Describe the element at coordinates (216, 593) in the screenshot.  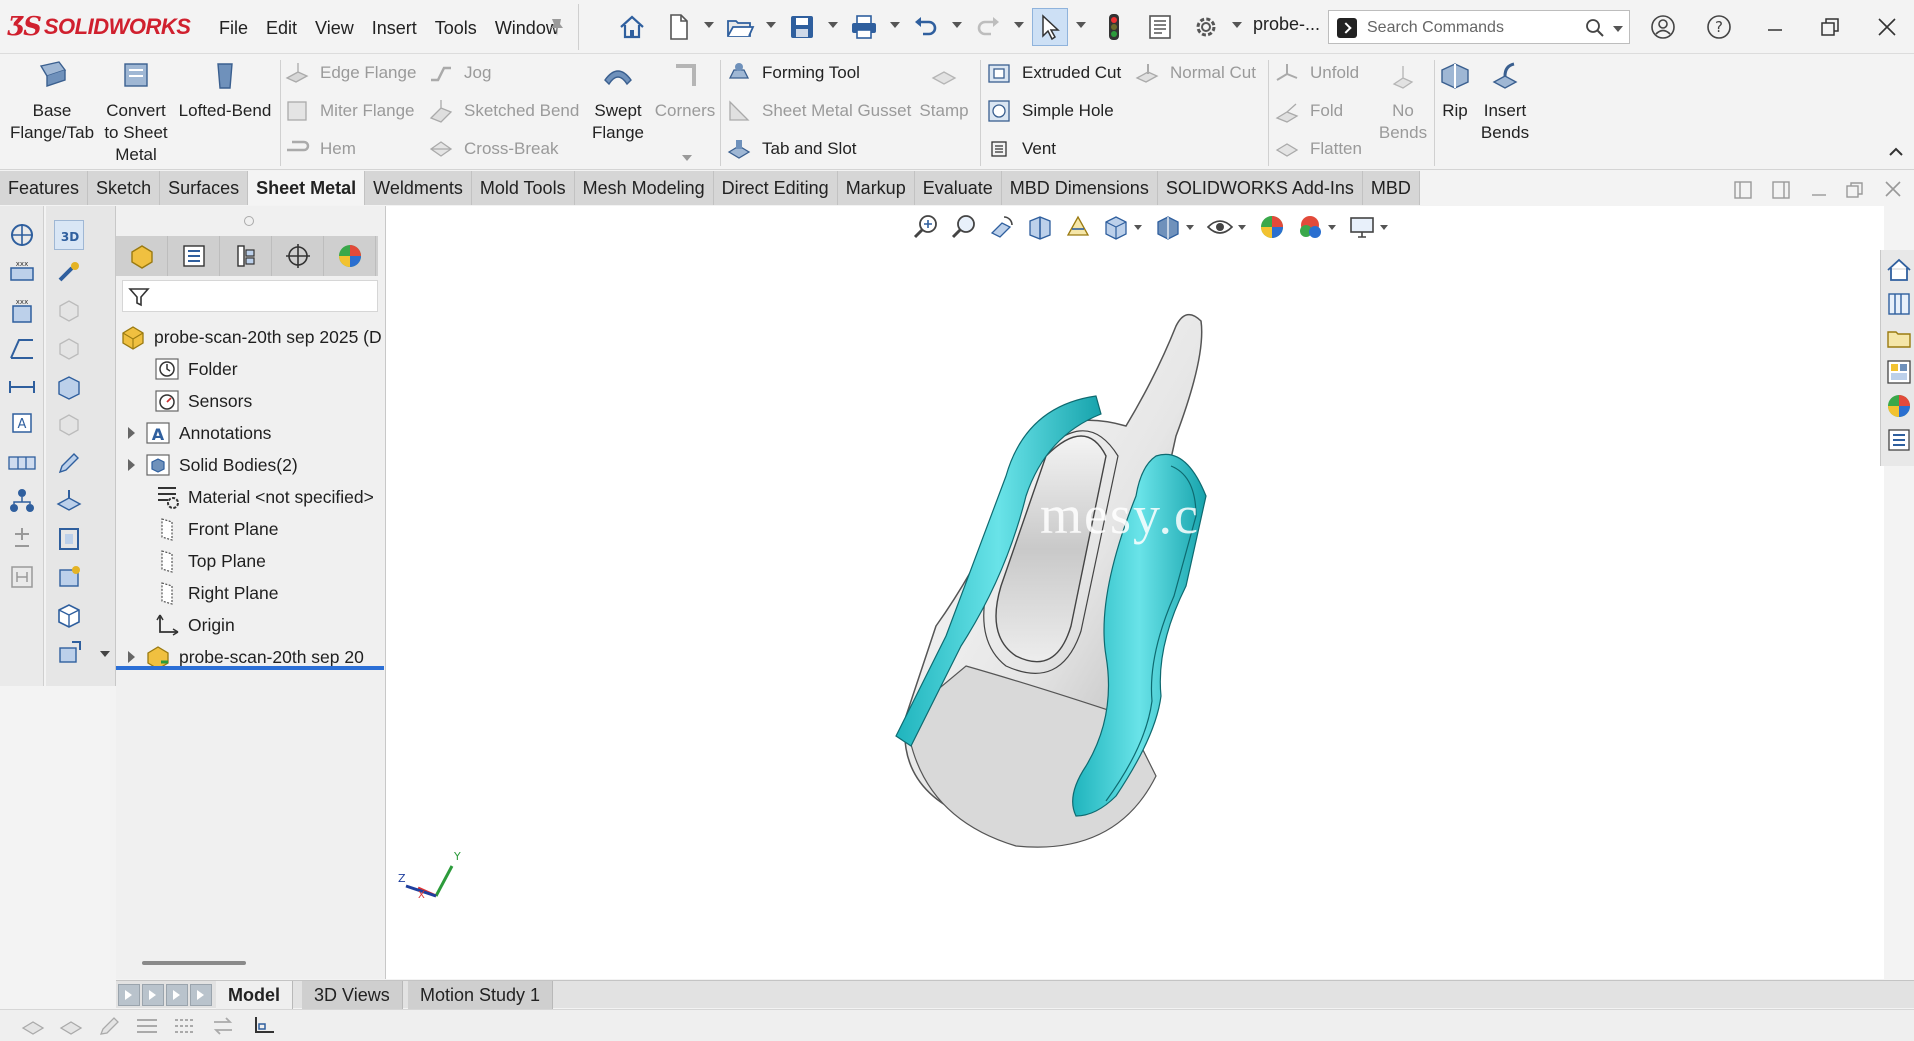
I see `tree-item-right-plane: Right Plane` at that location.